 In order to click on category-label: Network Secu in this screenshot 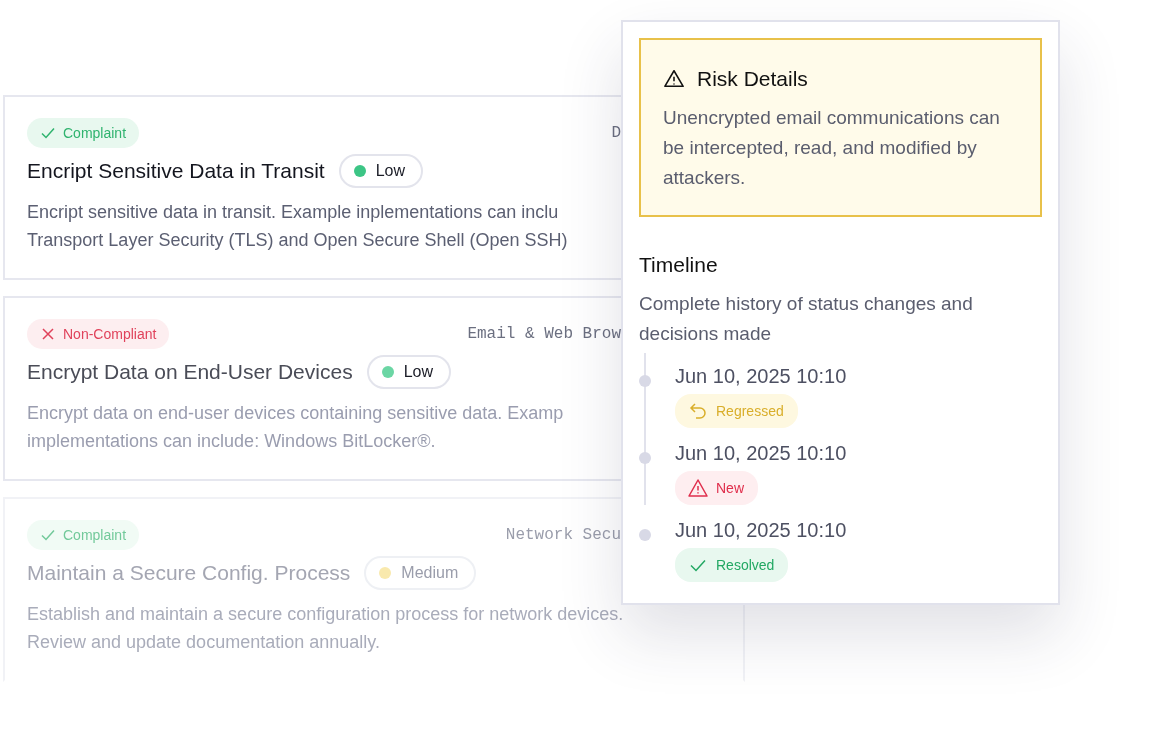, I will do `click(563, 535)`.